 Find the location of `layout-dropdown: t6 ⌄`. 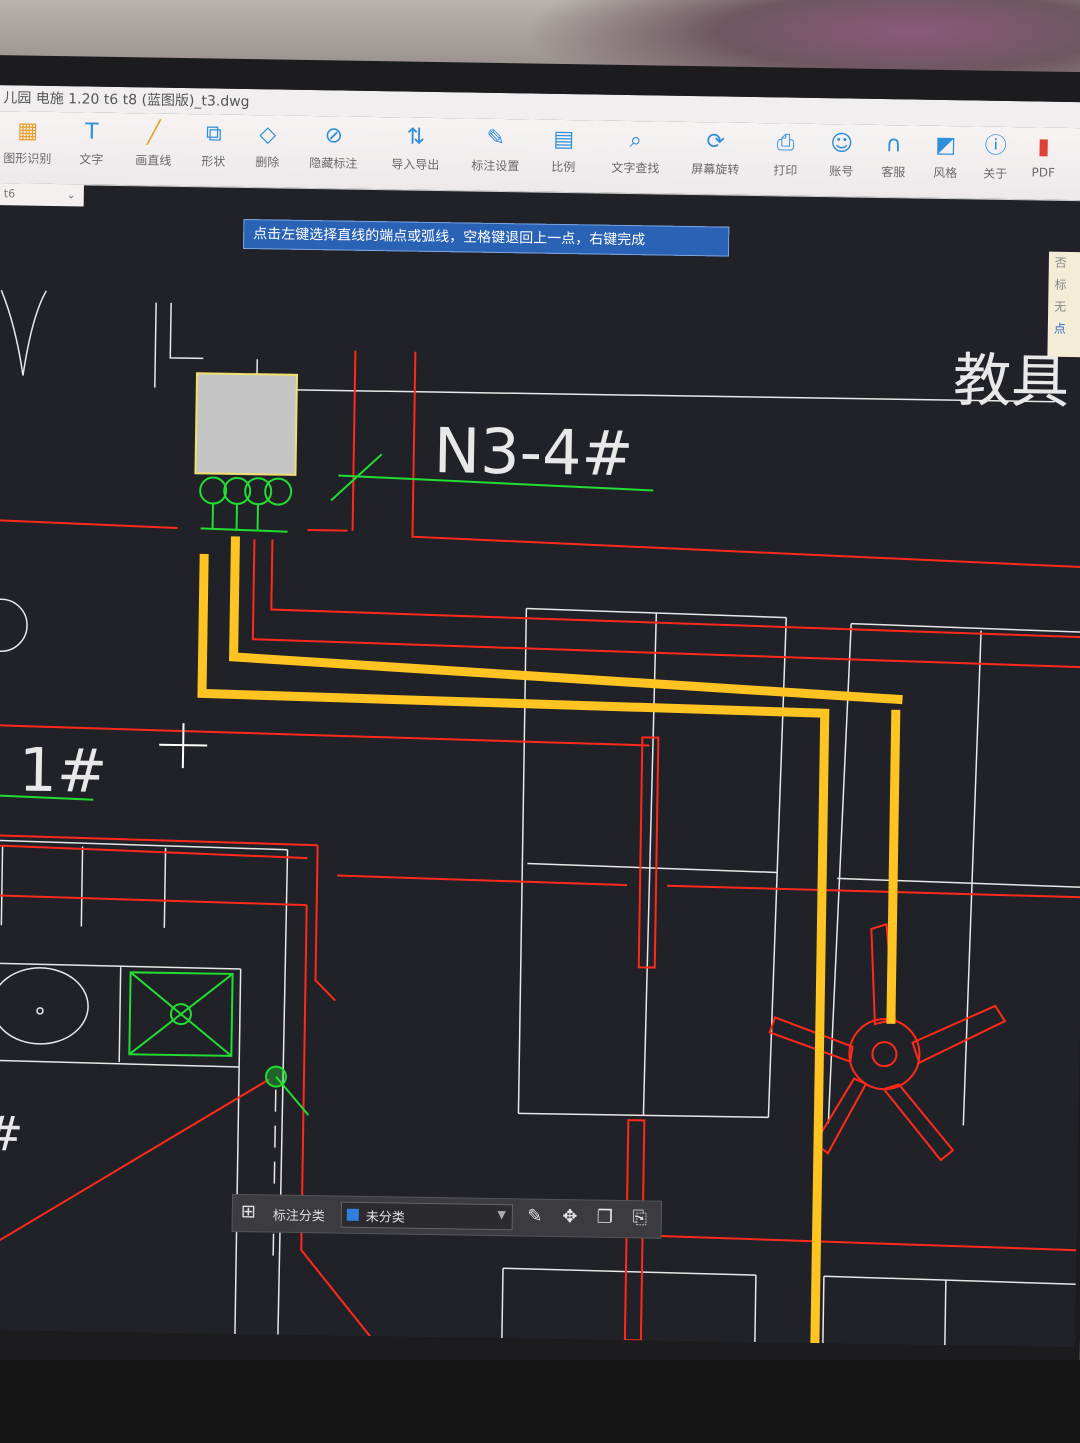

layout-dropdown: t6 ⌄ is located at coordinates (42, 195).